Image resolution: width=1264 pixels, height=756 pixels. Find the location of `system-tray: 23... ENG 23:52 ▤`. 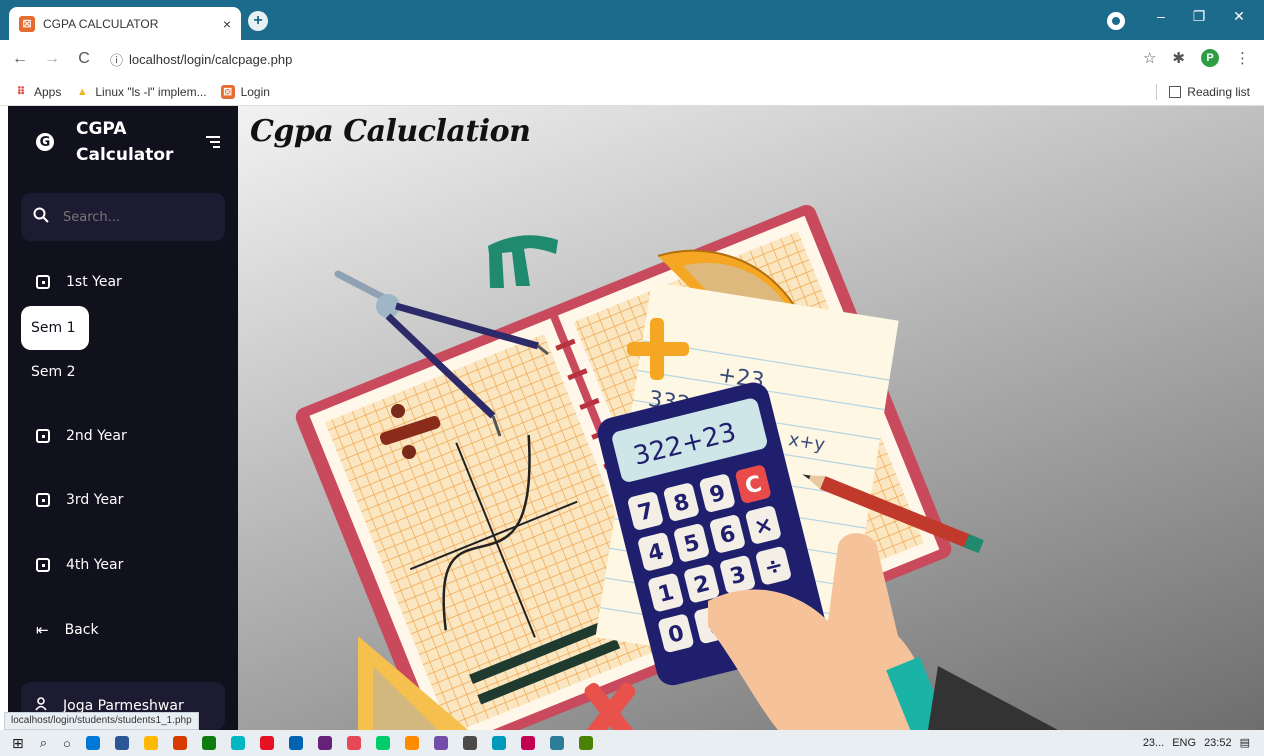

system-tray: 23... ENG 23:52 ▤ is located at coordinates (1196, 743).